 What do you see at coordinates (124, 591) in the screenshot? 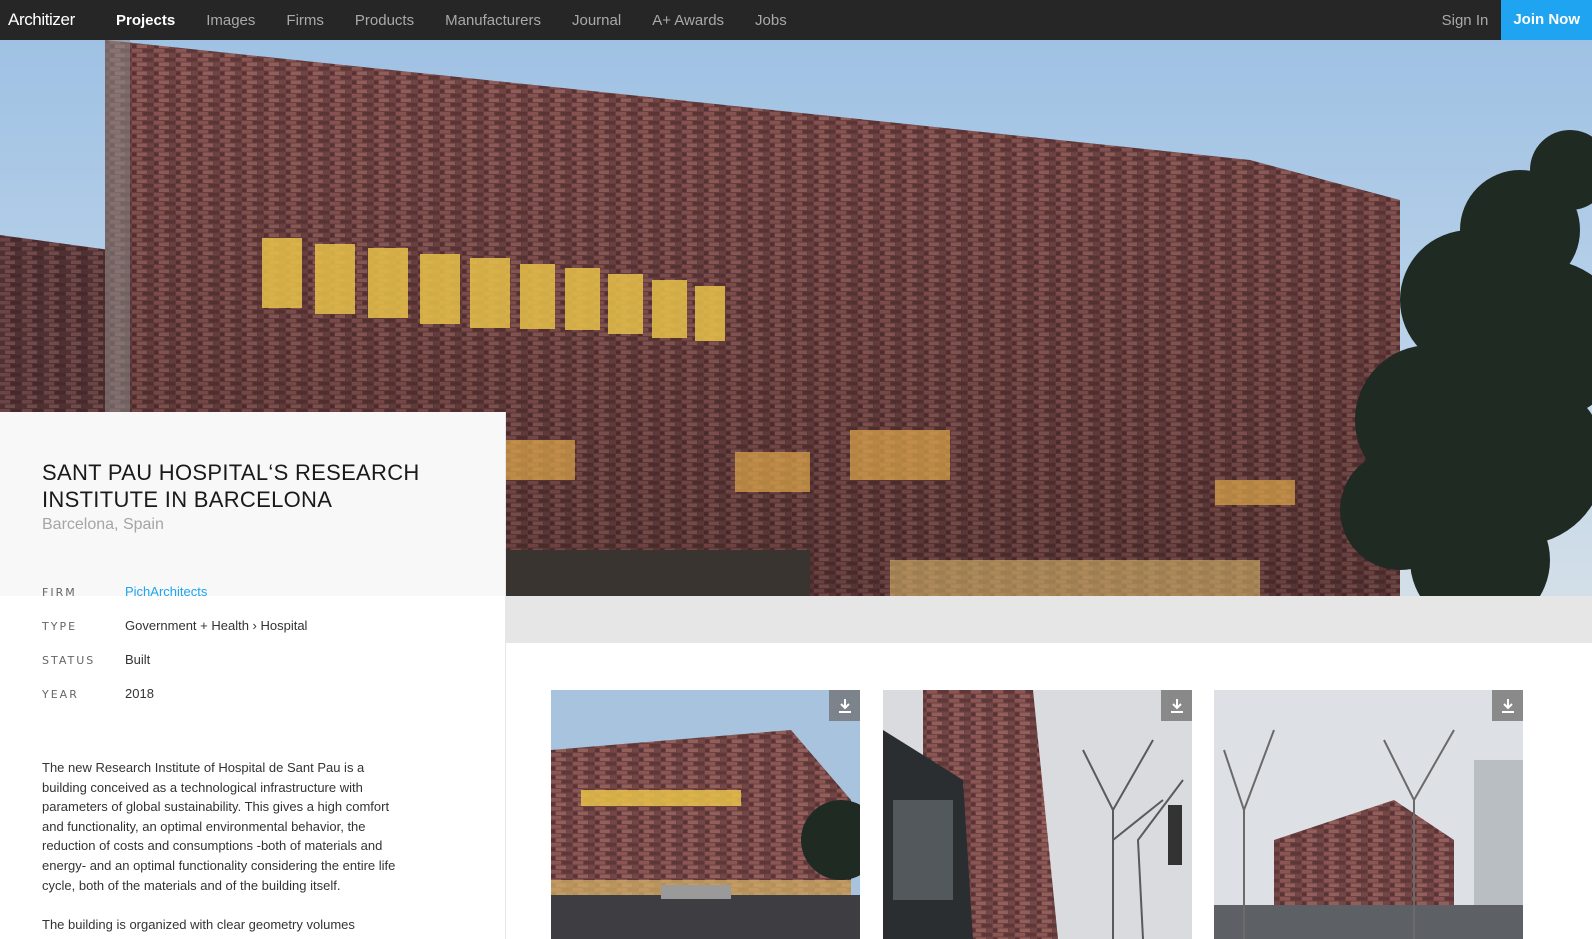
I see `meta-firm: FIRM PichArchitects` at bounding box center [124, 591].